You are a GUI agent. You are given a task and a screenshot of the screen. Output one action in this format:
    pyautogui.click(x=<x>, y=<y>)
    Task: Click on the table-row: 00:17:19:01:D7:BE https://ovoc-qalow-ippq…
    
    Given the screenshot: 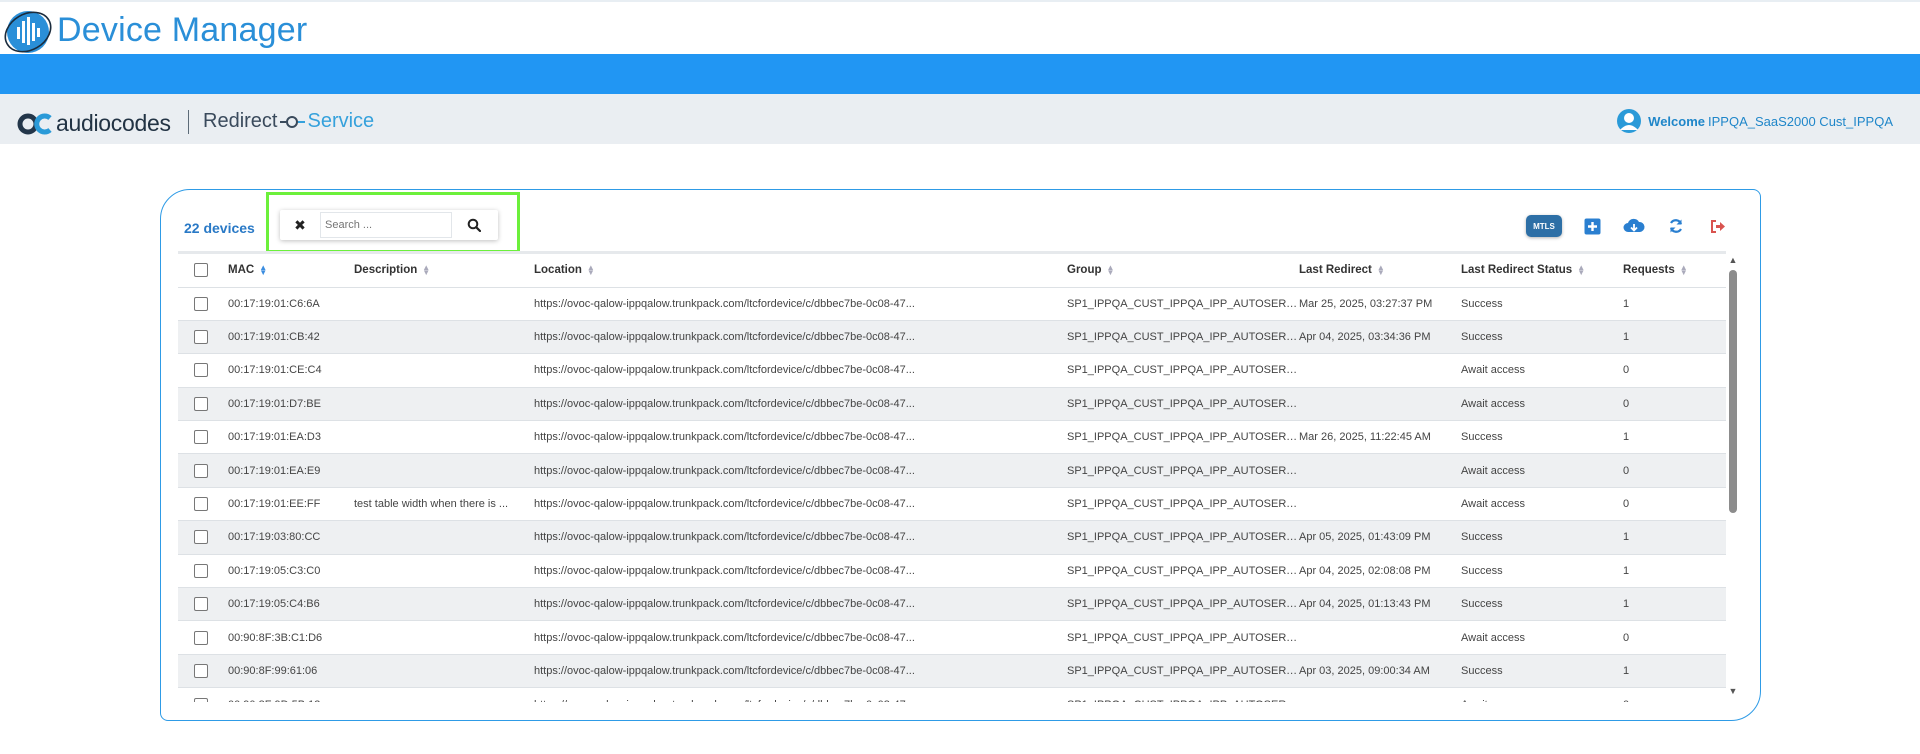 What is the action you would take?
    pyautogui.click(x=952, y=404)
    